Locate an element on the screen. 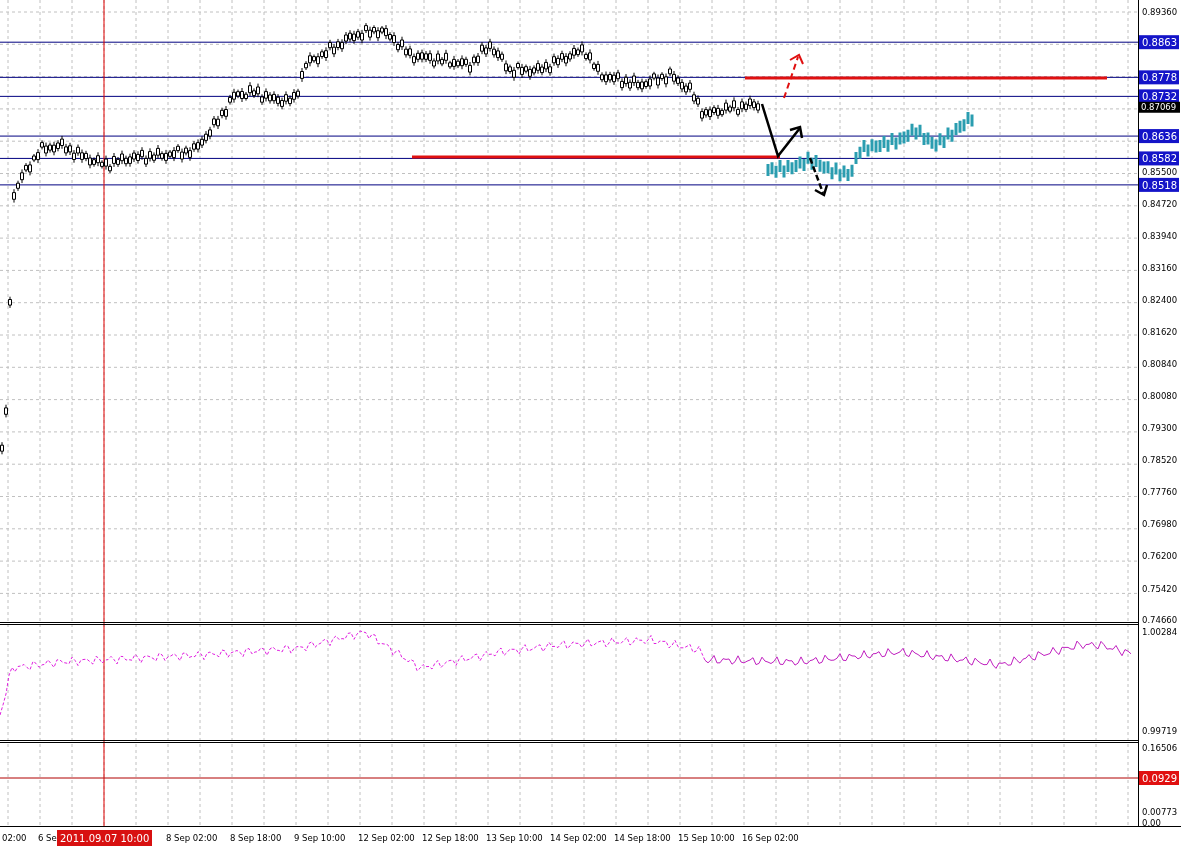 This screenshot has width=1181, height=849. time-axis-label: 6 Se is located at coordinates (47, 838).